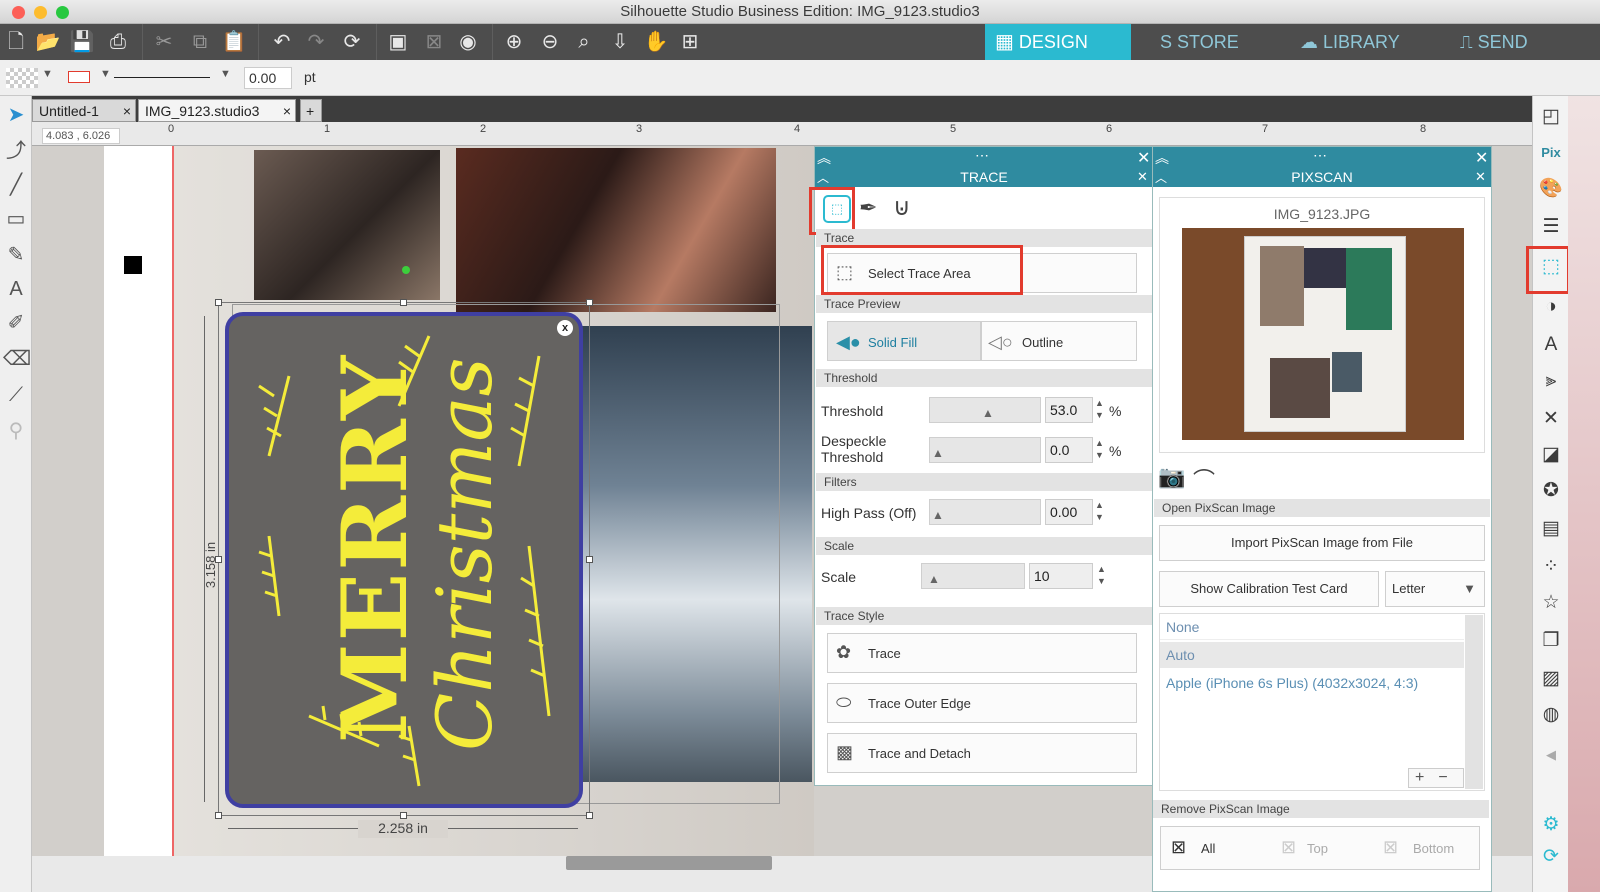 The image size is (1600, 892). Describe the element at coordinates (565, 328) in the screenshot. I see `delete-object-icon: x` at that location.